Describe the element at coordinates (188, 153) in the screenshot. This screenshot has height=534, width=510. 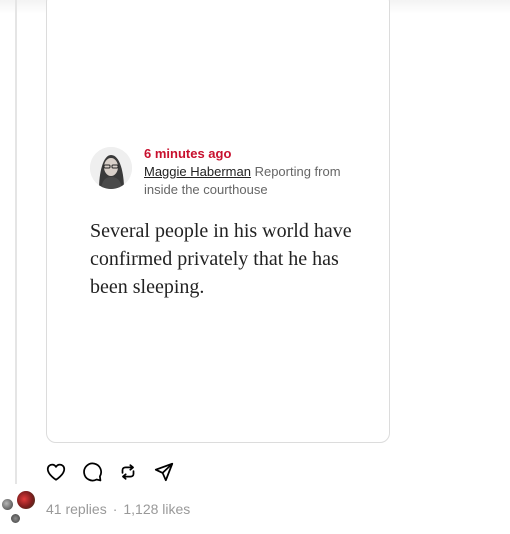
I see `timestamp: 6 minutes ago` at that location.